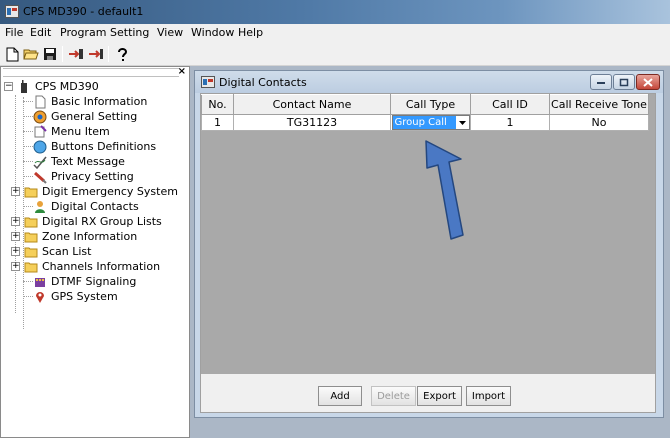 The width and height of the screenshot is (670, 438). Describe the element at coordinates (340, 396) in the screenshot. I see `add-button: Add` at that location.